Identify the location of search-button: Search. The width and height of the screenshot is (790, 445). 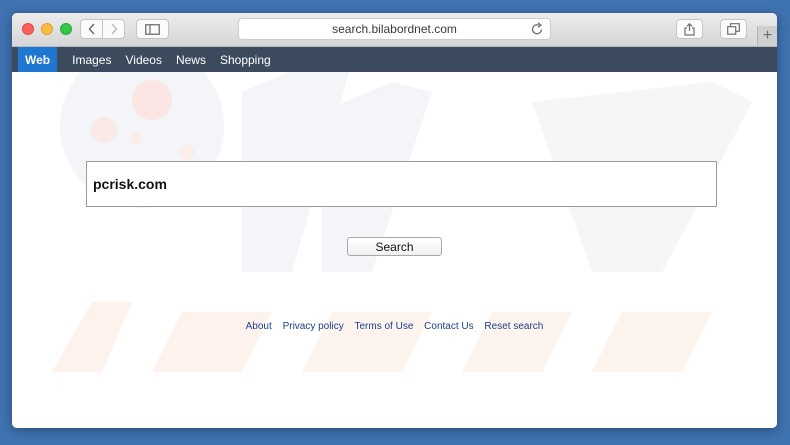
(394, 246).